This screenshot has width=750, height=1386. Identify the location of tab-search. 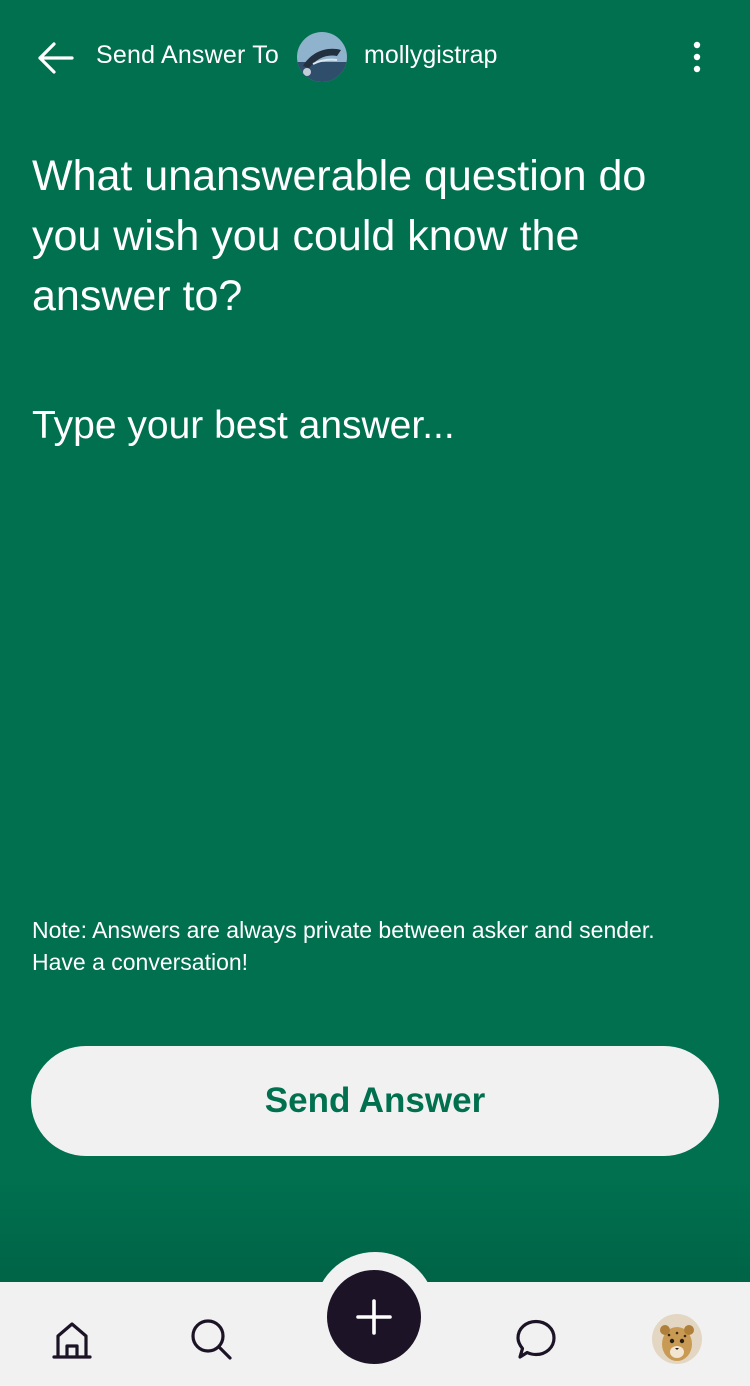
(211, 1339).